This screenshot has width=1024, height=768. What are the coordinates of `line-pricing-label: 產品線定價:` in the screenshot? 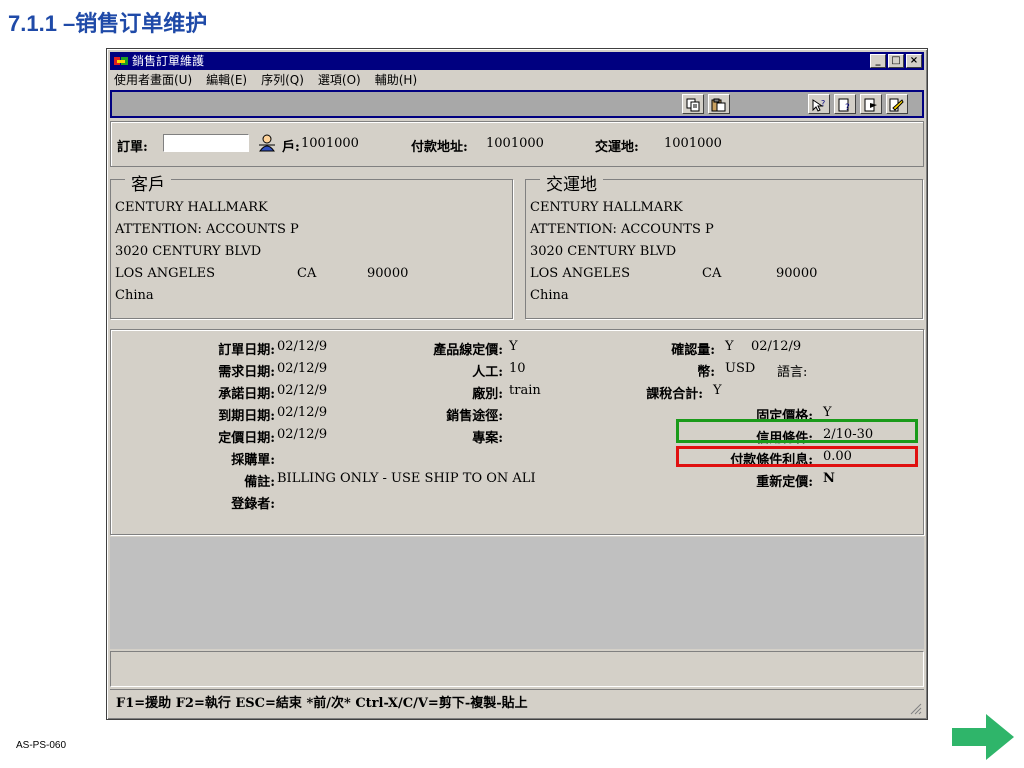 It's located at (468, 350).